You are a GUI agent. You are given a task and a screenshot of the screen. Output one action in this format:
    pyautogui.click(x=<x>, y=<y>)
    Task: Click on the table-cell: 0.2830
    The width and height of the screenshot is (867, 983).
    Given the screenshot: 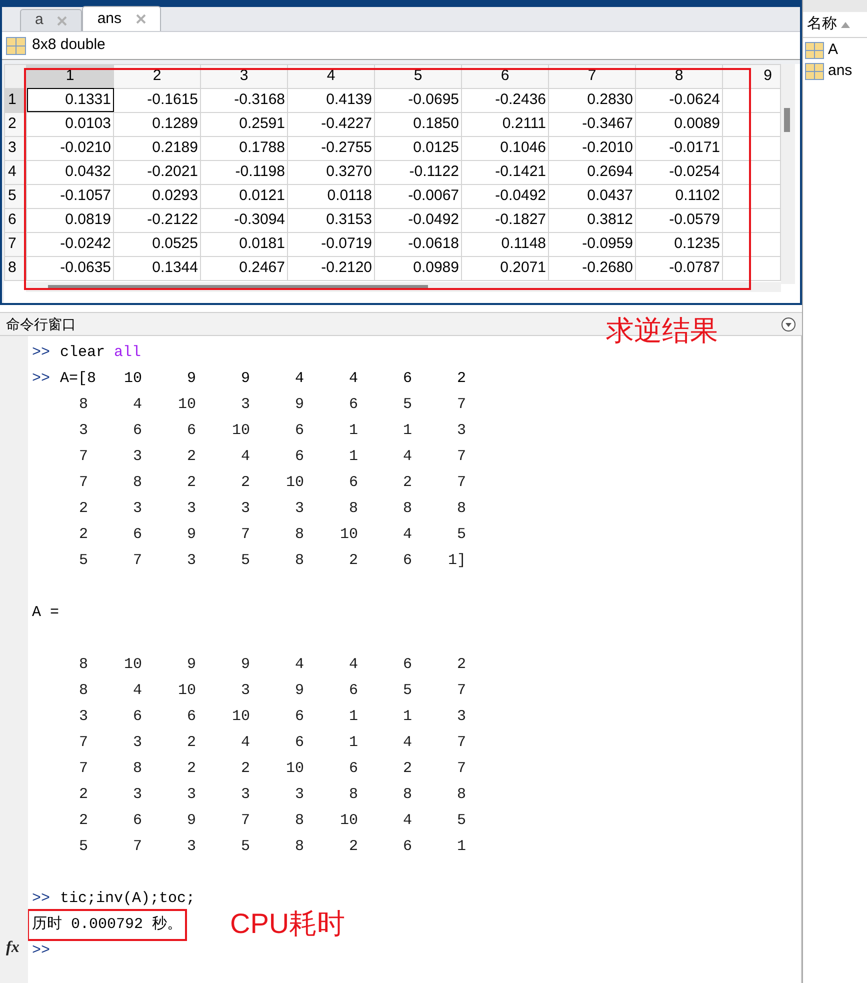 What is the action you would take?
    pyautogui.click(x=592, y=100)
    